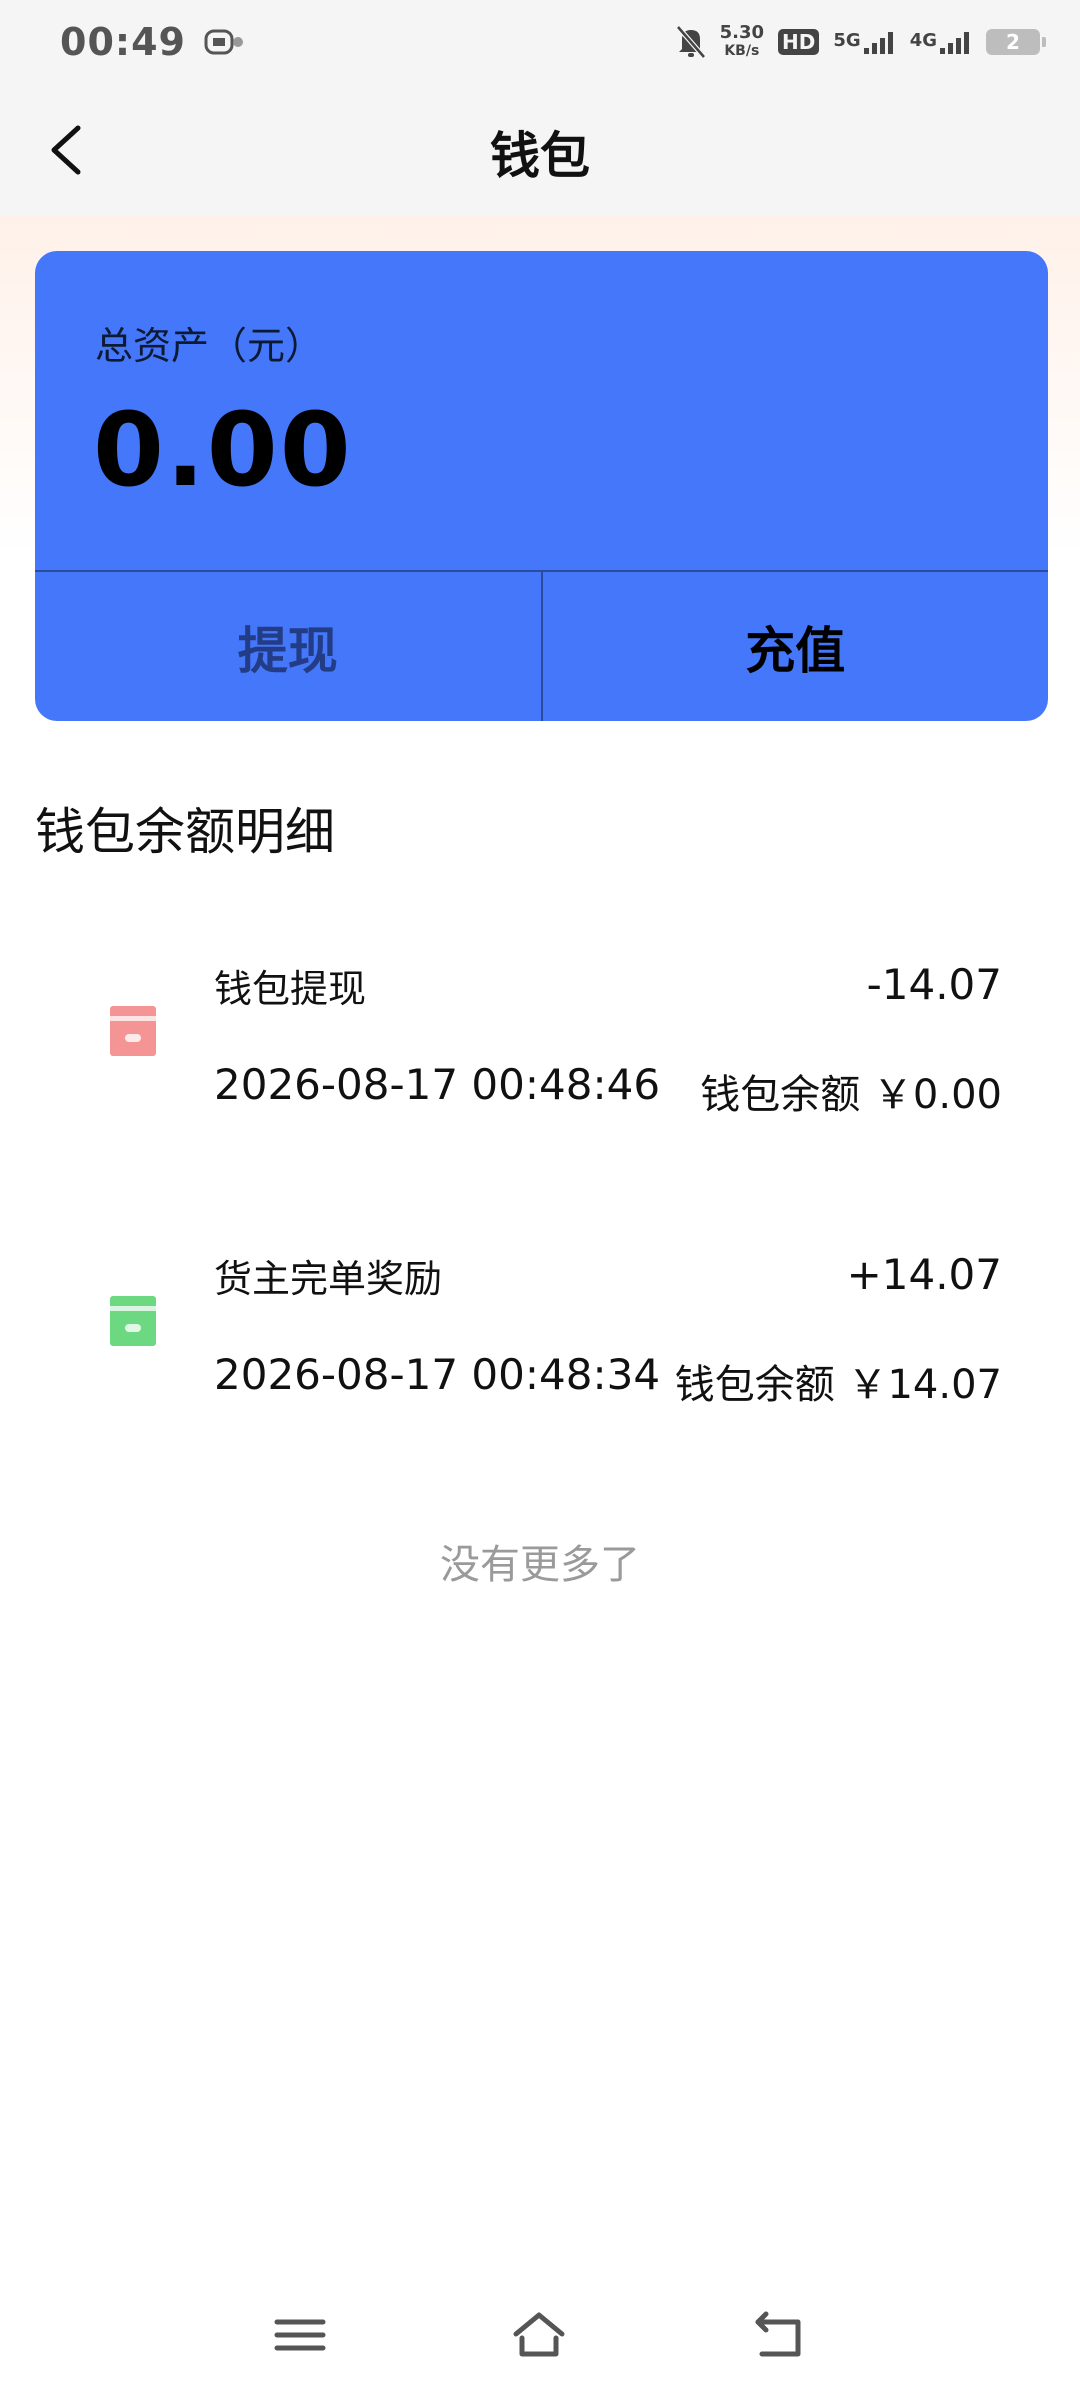  Describe the element at coordinates (290, 989) in the screenshot. I see `record-title: 钱包提现` at that location.